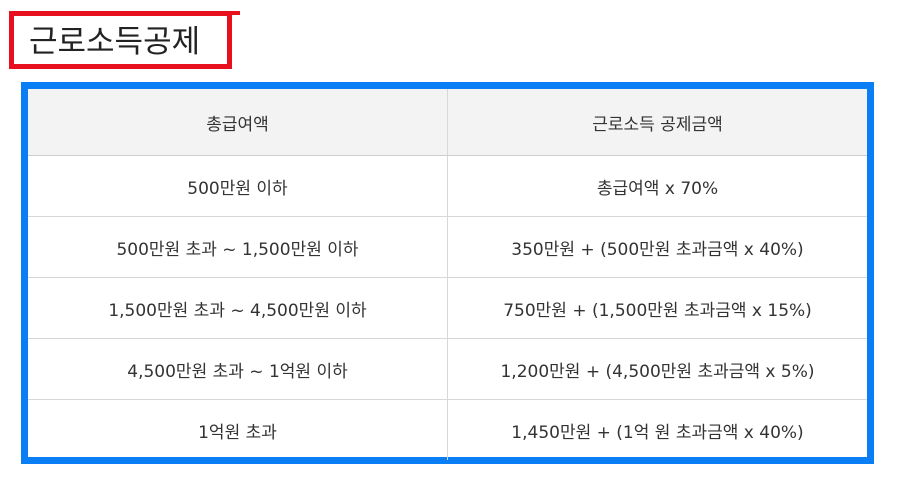 This screenshot has height=483, width=899. I want to click on column-header-total-salary: 총급여액, so click(238, 122).